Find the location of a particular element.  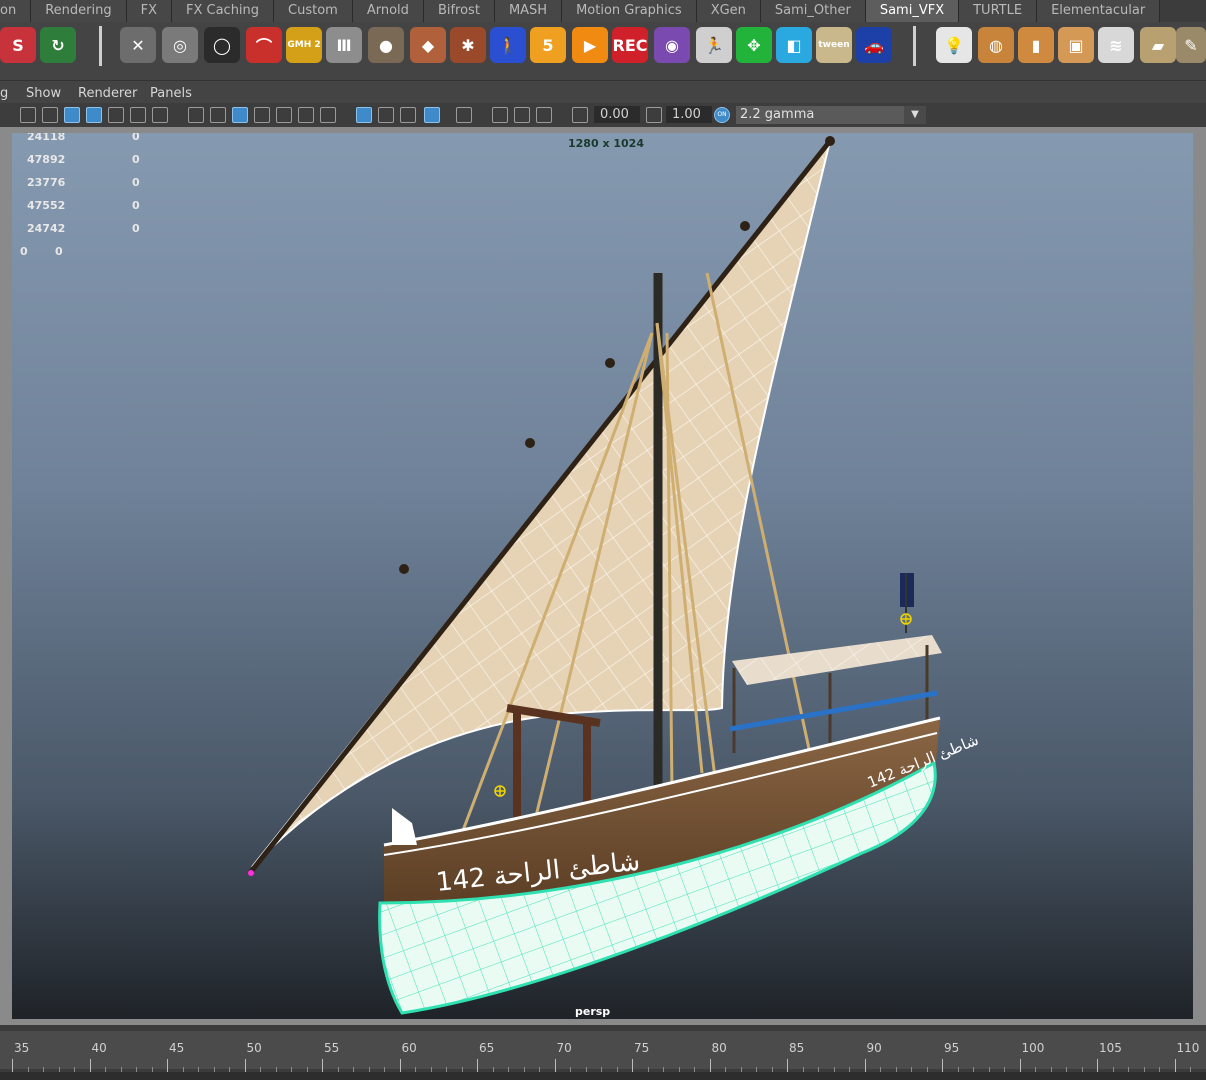

gmh2-icon: GMH 2 is located at coordinates (304, 45).